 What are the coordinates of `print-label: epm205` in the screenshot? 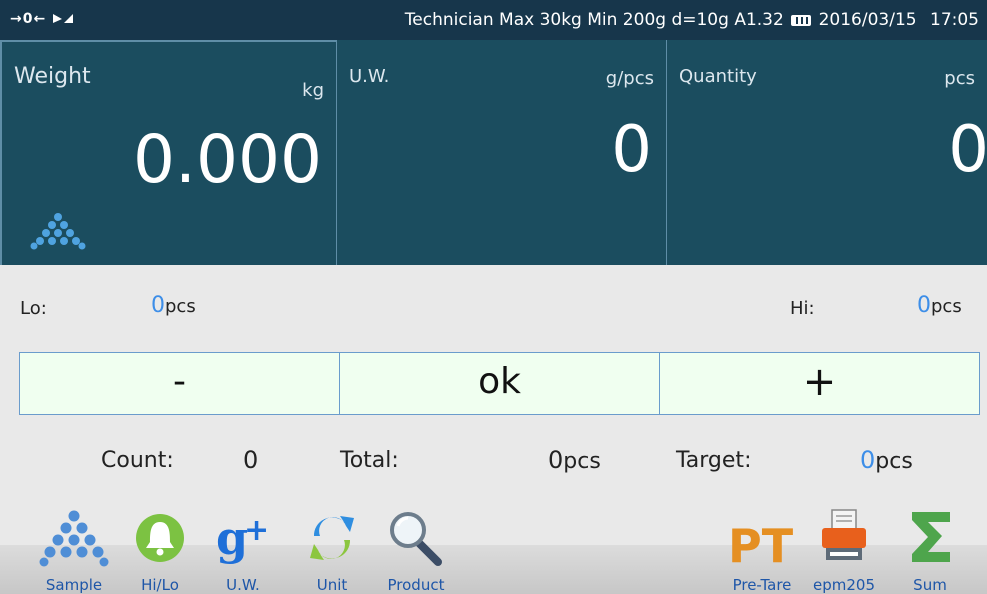 It's located at (844, 585).